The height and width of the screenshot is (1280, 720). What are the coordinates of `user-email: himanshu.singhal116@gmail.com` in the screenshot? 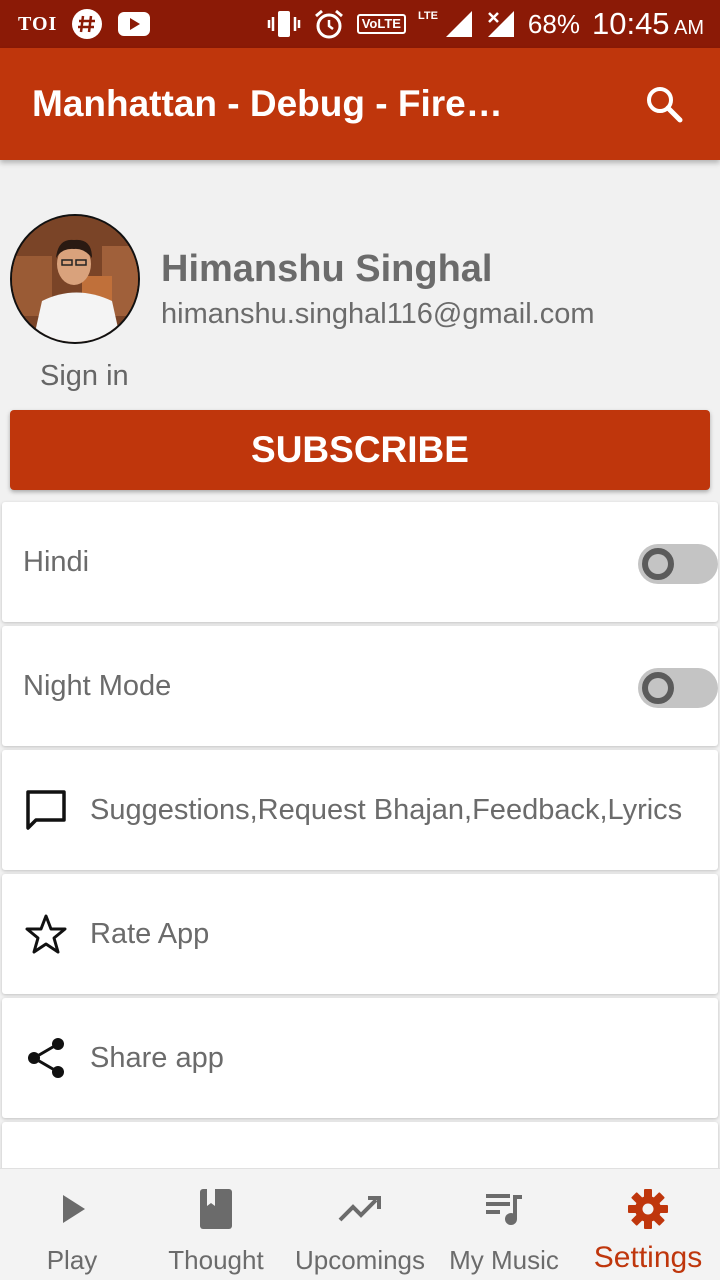 It's located at (378, 314).